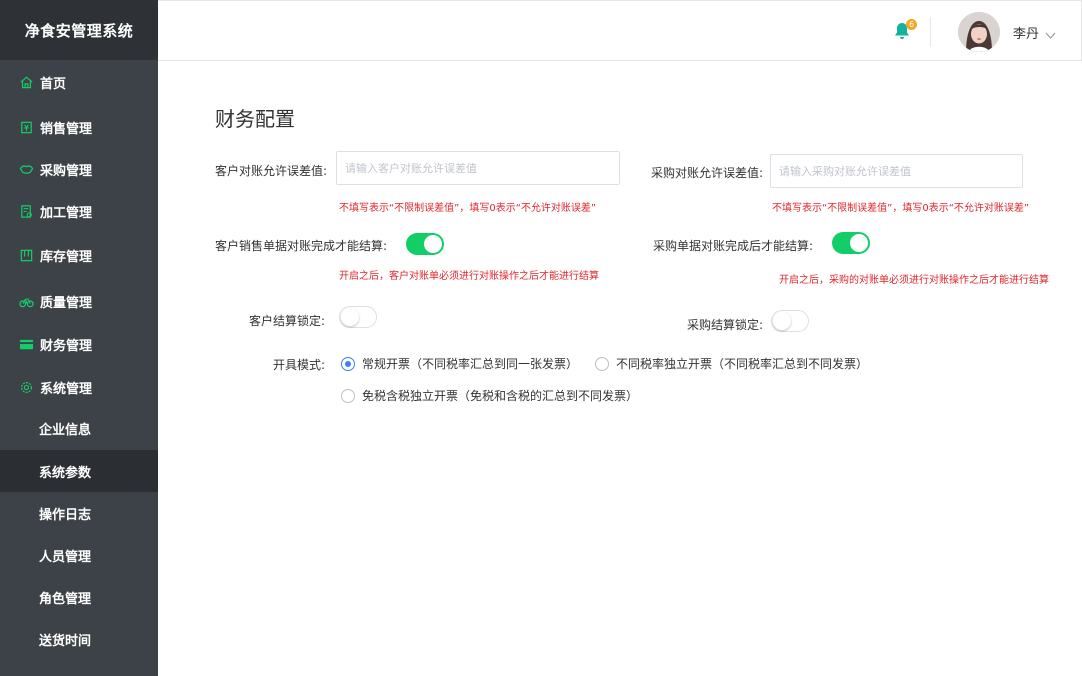  I want to click on customer-tolerance-input, so click(478, 168).